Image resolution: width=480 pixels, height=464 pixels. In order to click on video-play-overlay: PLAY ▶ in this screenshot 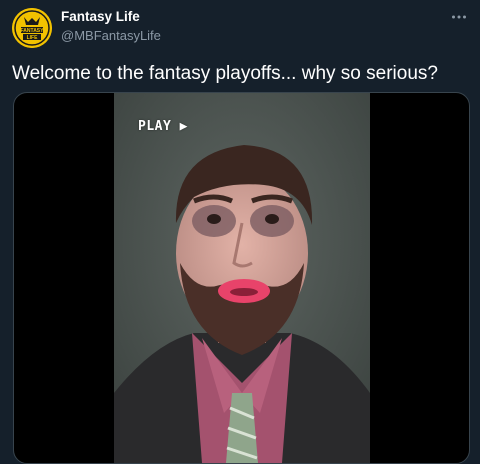, I will do `click(163, 126)`.